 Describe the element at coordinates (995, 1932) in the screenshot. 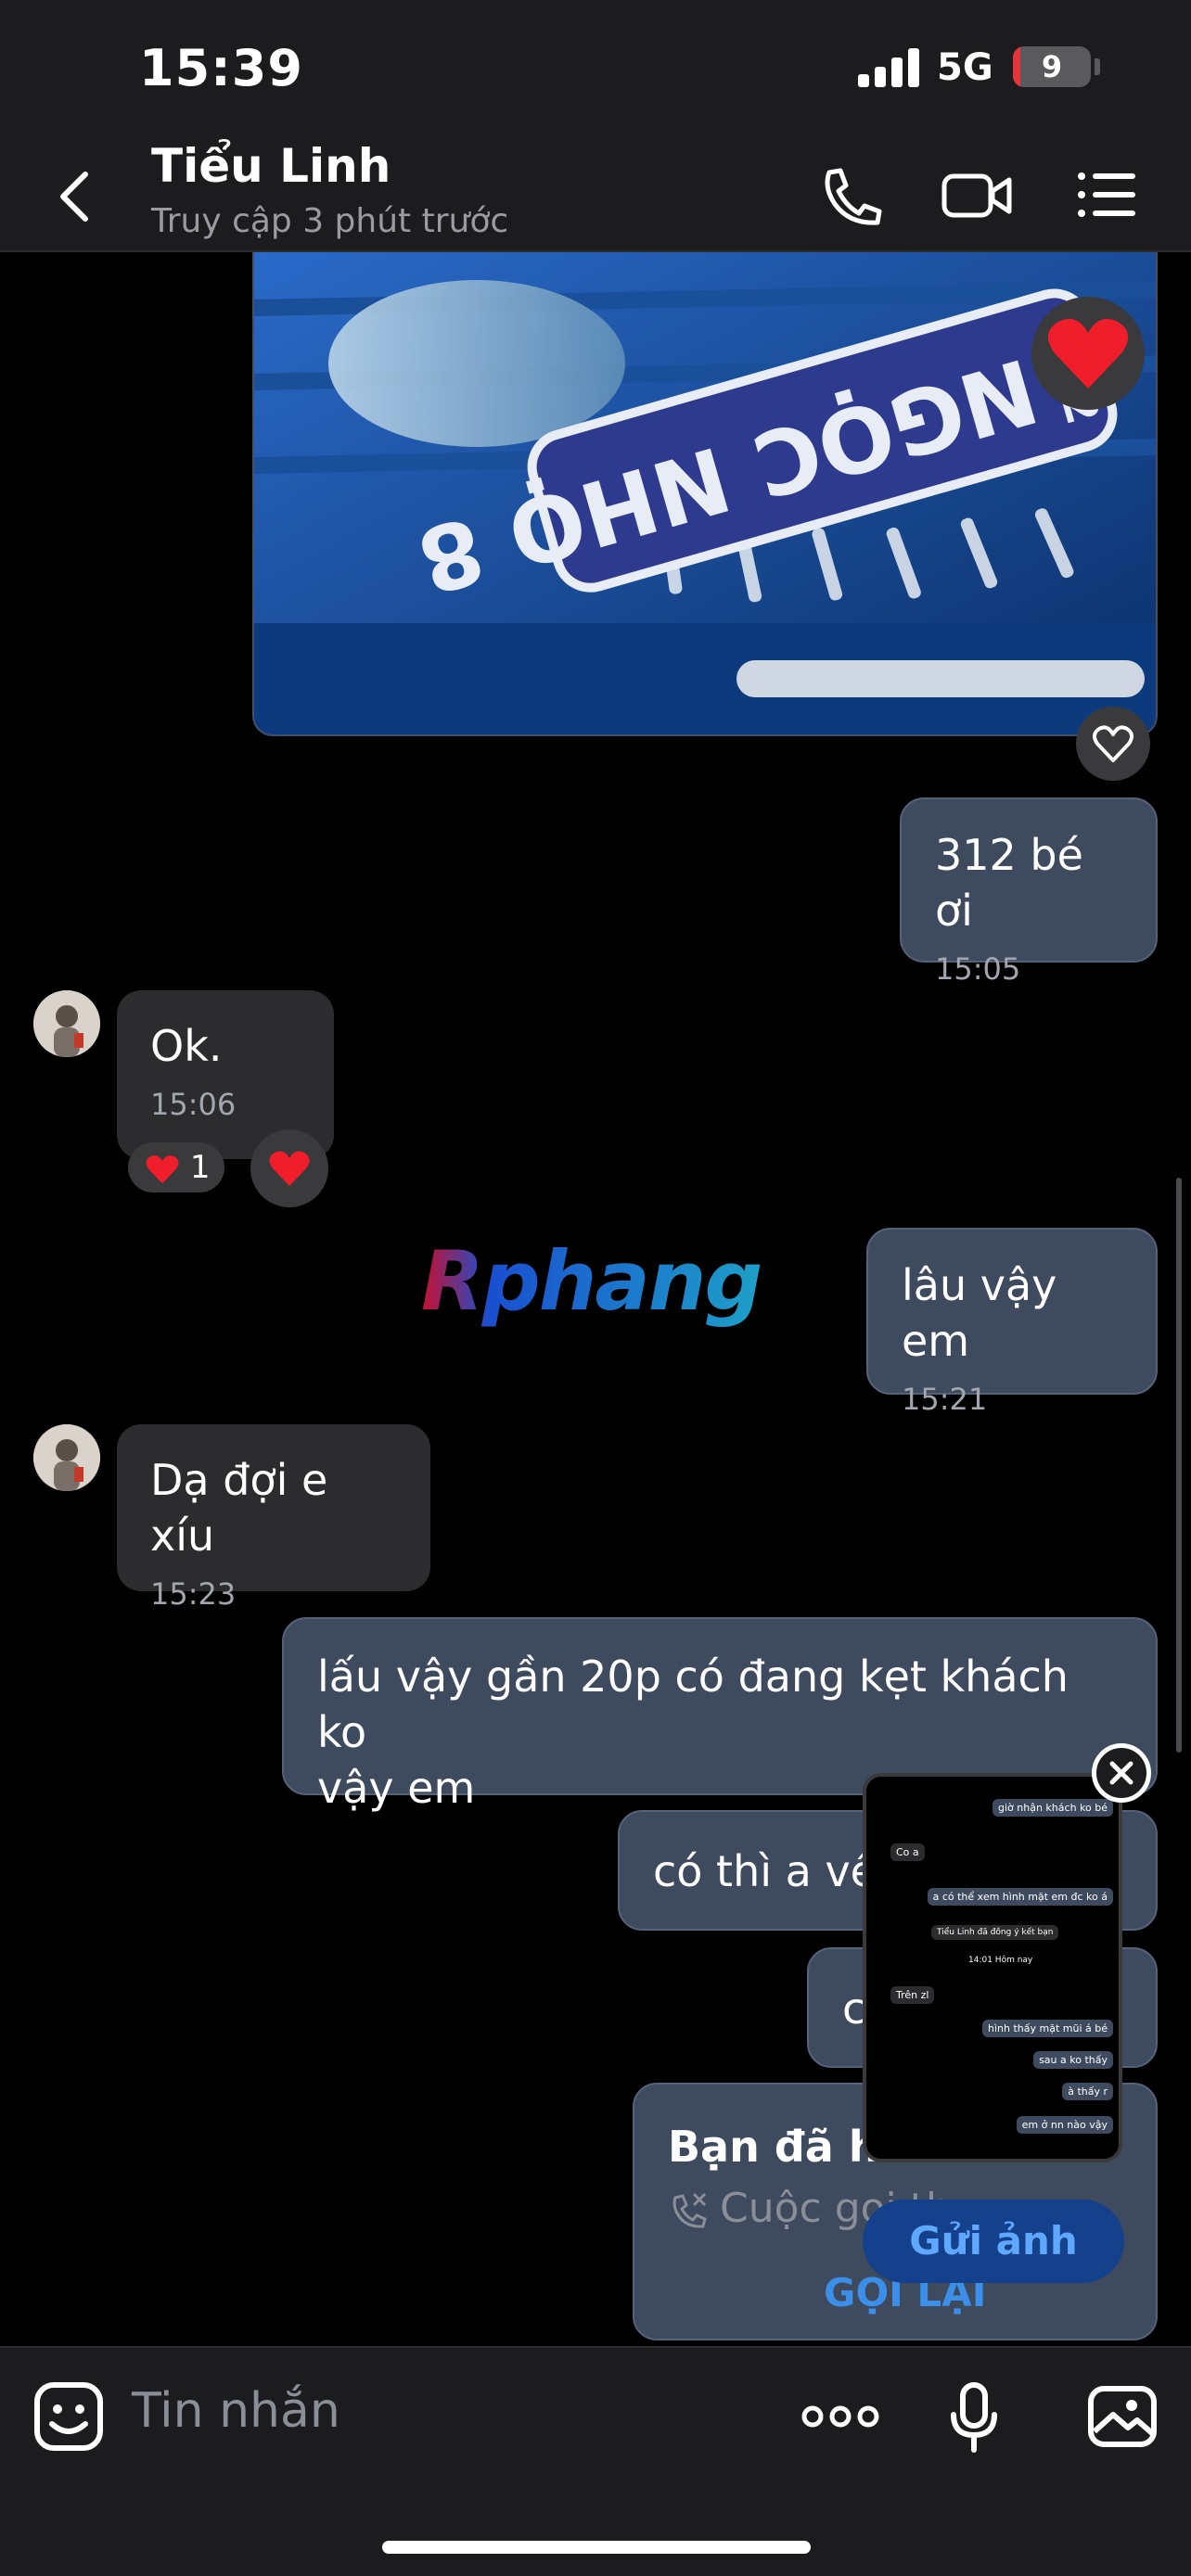

I see `preview-message: Tiểu Linh đã đồng ý kết bạn` at that location.